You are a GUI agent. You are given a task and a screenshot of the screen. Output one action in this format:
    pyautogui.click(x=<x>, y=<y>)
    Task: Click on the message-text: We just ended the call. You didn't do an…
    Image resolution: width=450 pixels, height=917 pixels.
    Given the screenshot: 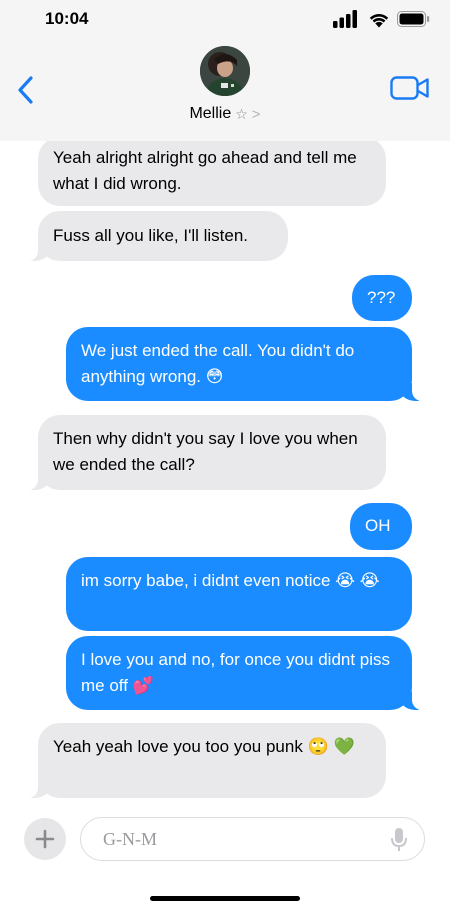 What is the action you would take?
    pyautogui.click(x=218, y=363)
    